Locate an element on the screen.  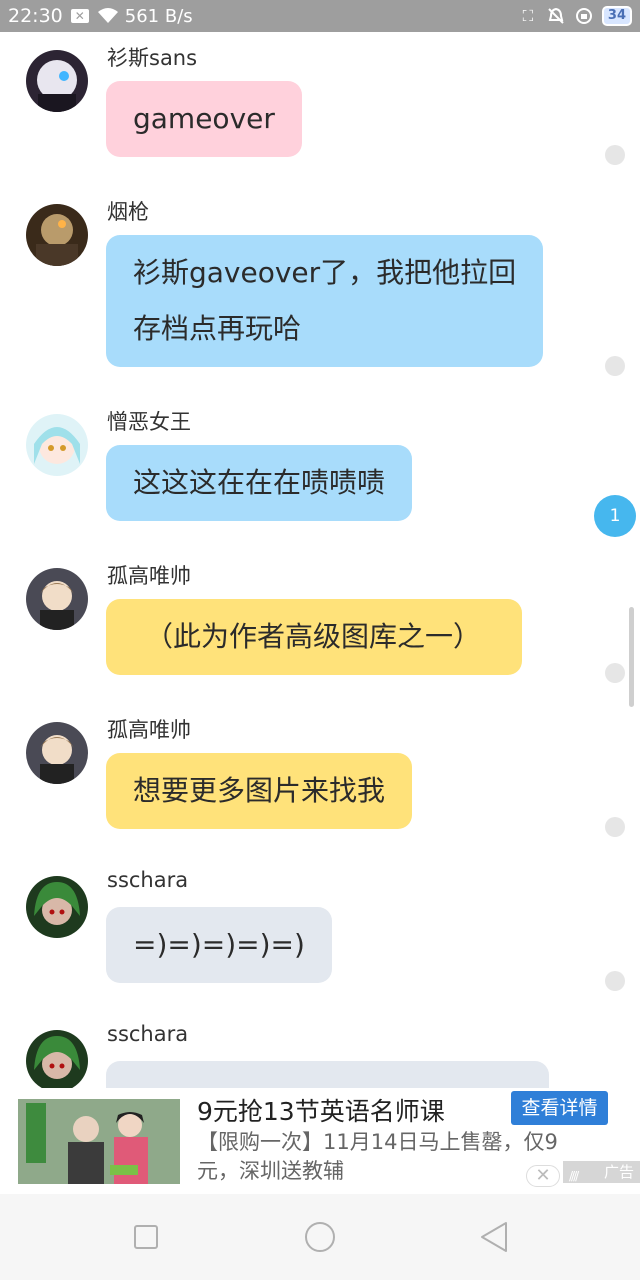
scrollbar is located at coordinates (631, 657).